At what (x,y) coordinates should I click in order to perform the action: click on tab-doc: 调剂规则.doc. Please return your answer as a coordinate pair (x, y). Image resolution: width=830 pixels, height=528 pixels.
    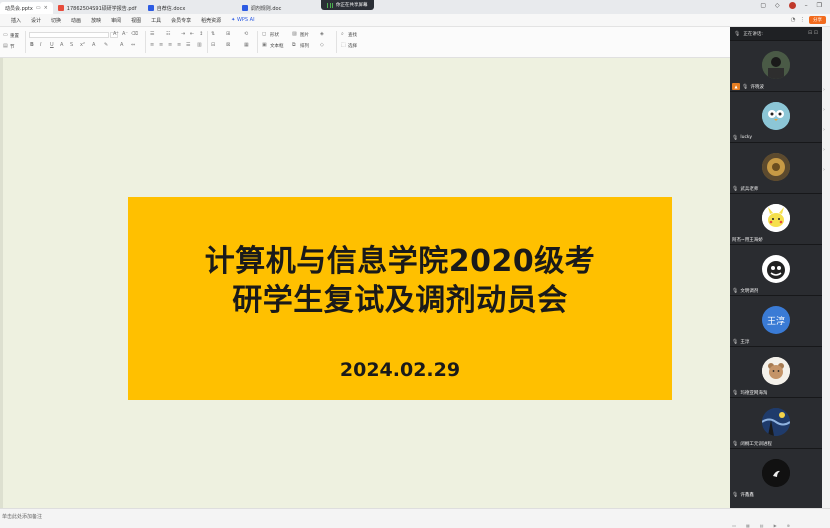
    Looking at the image, I should click on (282, 8).